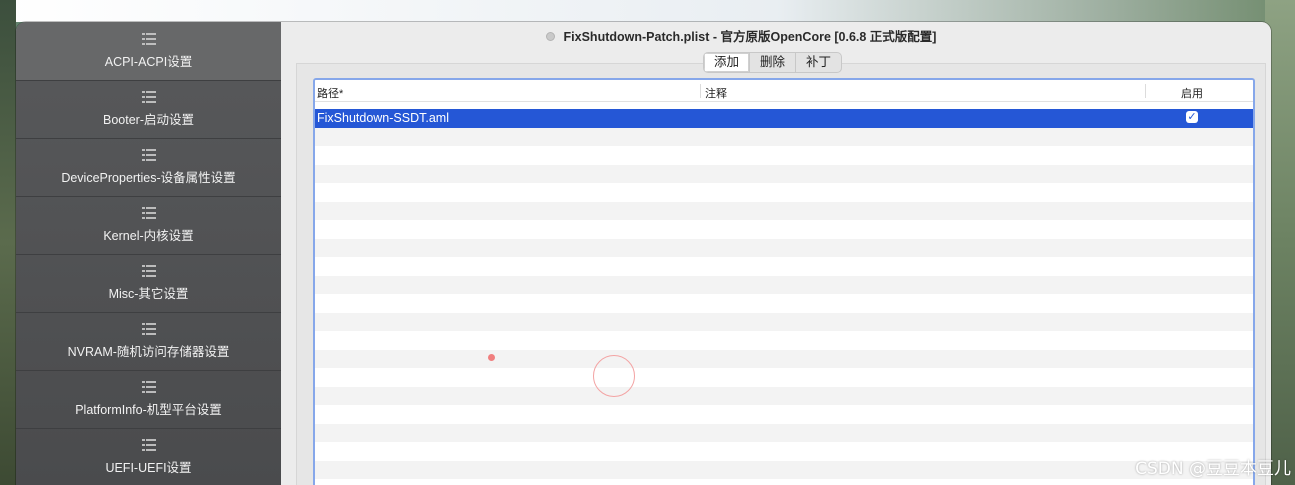 The height and width of the screenshot is (485, 1295). I want to click on segmented-control: 添加 删除 补丁, so click(773, 62).